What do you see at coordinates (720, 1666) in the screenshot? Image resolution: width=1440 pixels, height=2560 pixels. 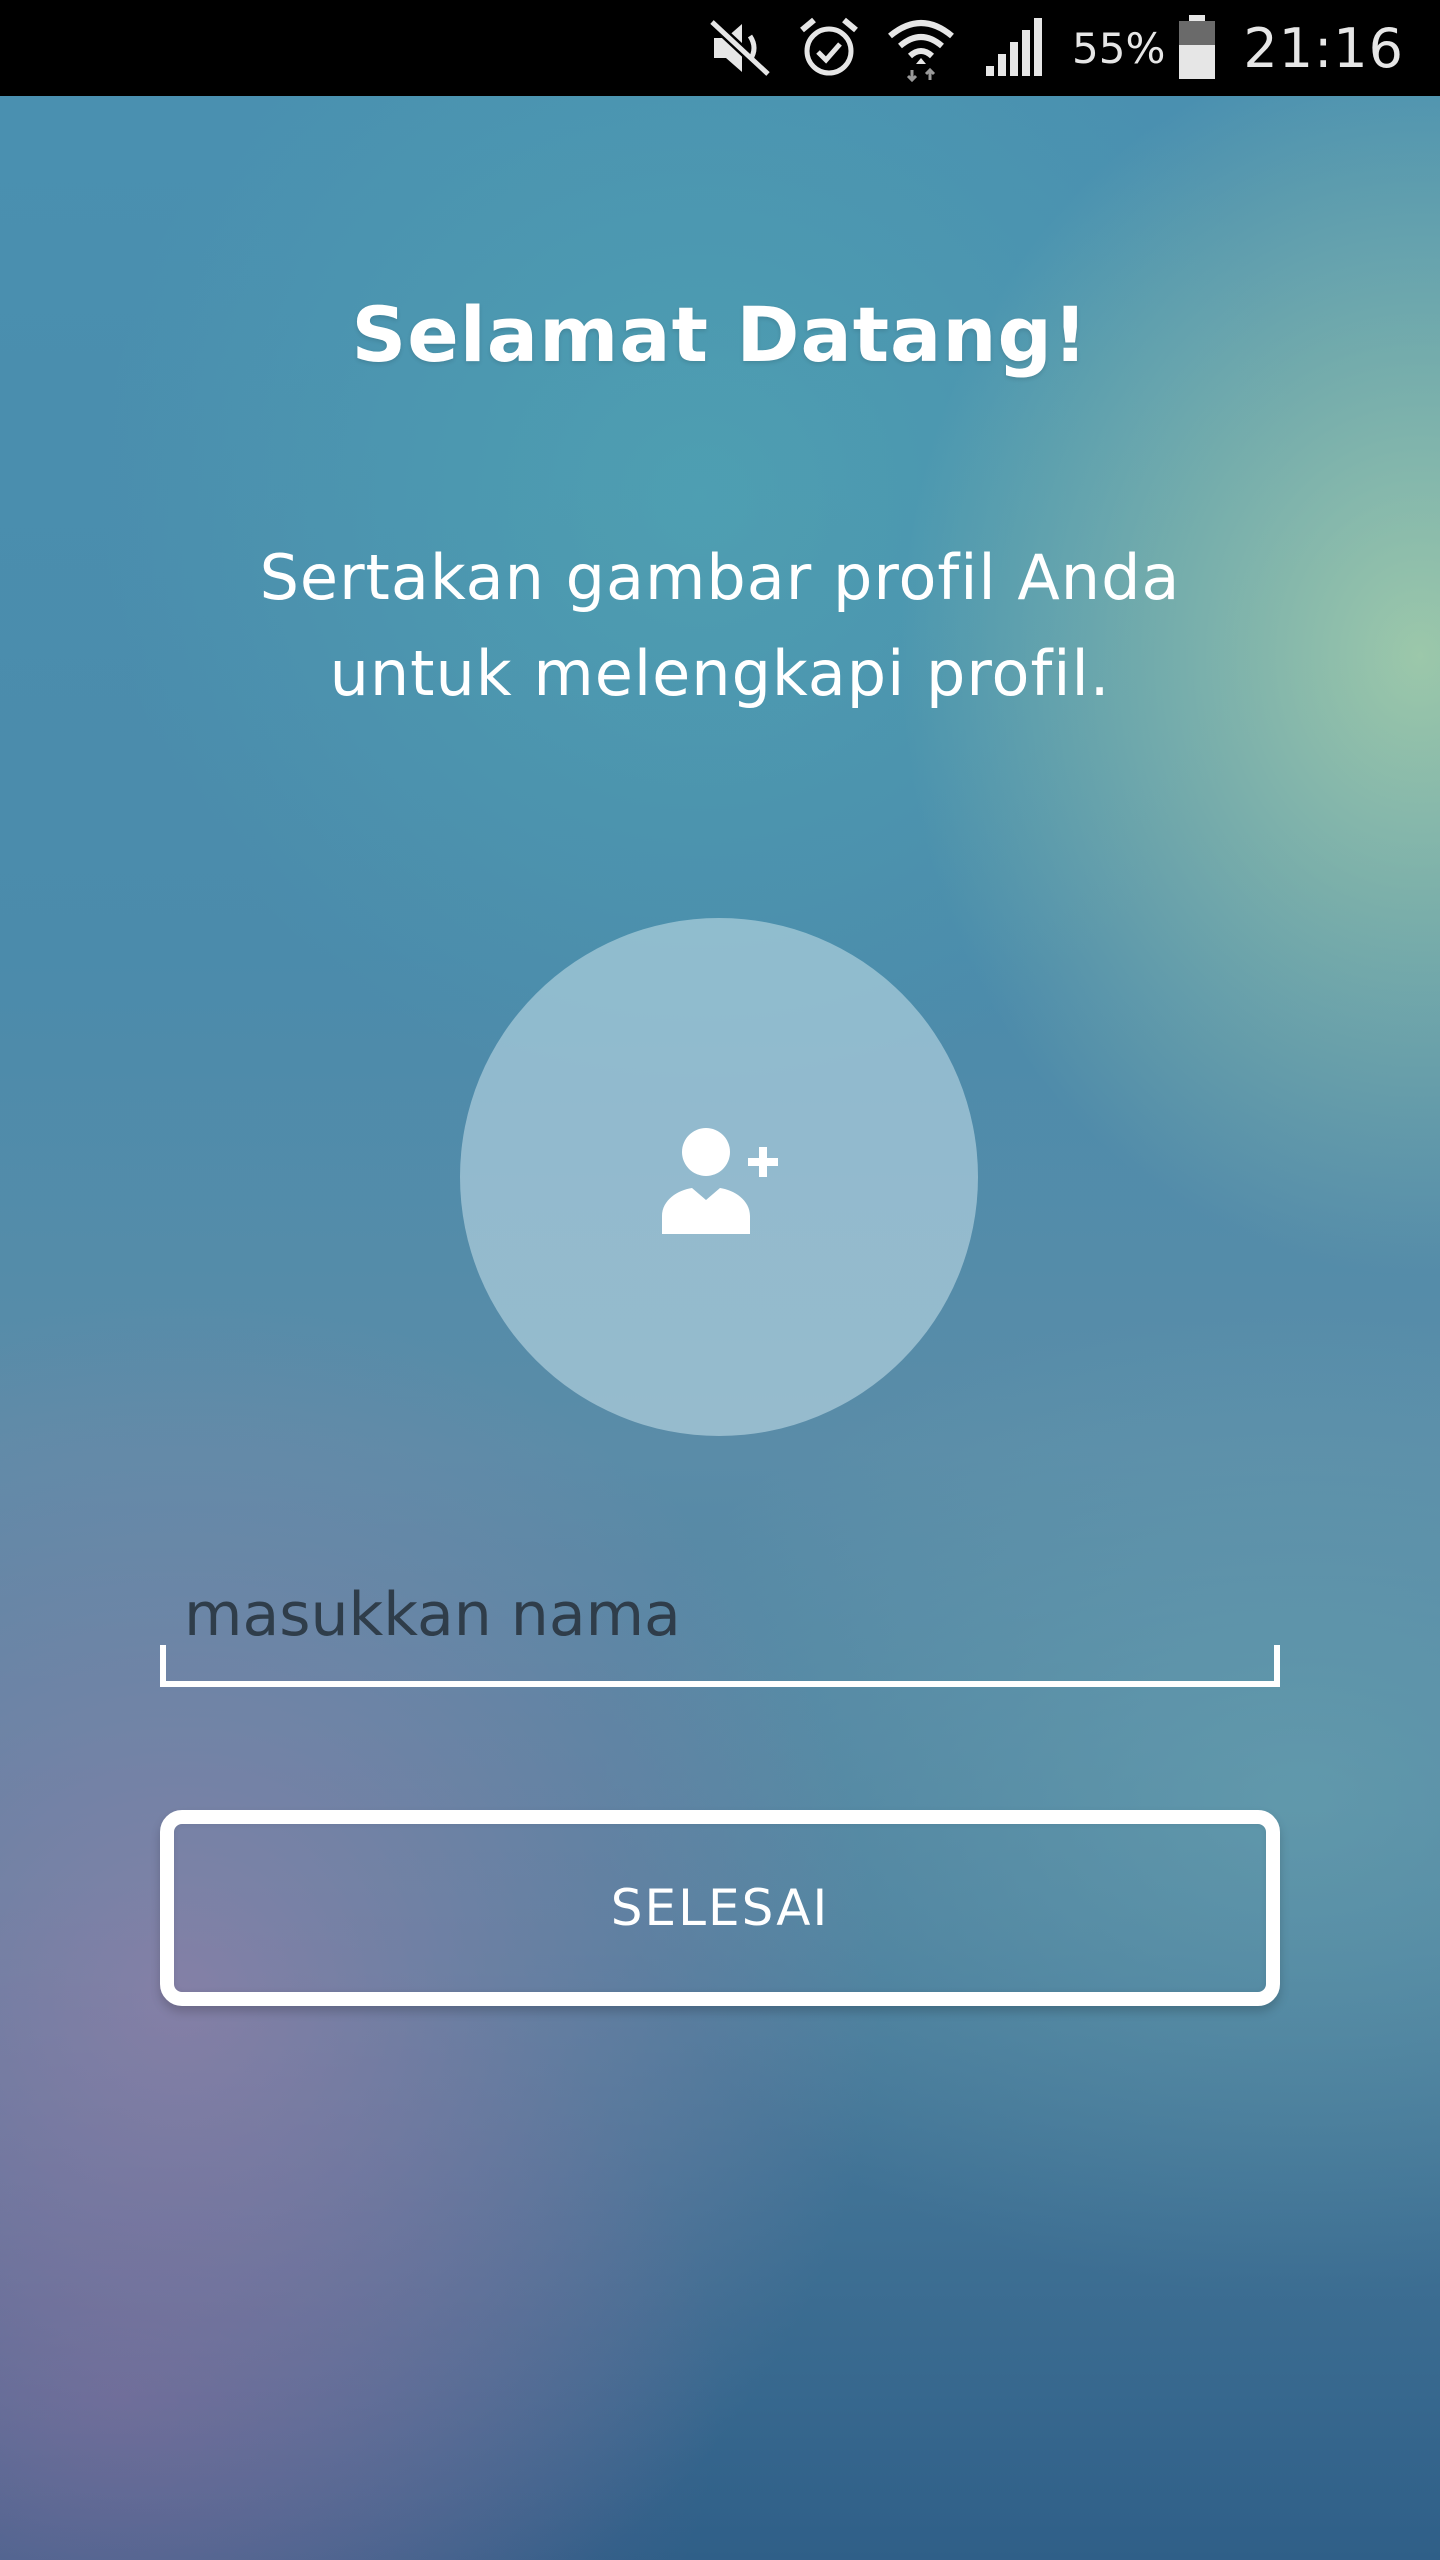 I see `input-underline` at bounding box center [720, 1666].